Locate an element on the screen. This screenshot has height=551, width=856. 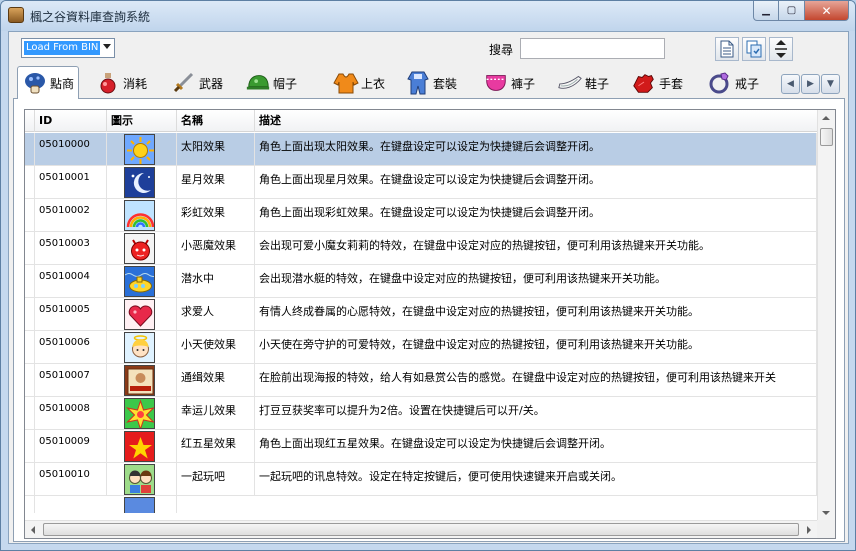
row-header-corner is located at coordinates (30, 121).